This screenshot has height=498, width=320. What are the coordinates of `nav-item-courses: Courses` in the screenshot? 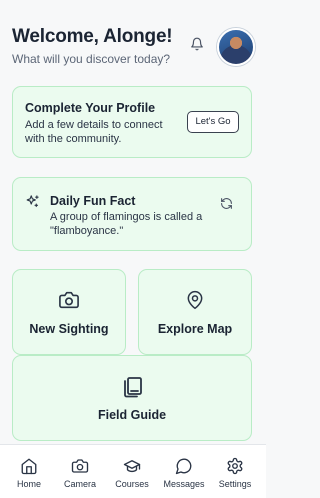 It's located at (132, 471).